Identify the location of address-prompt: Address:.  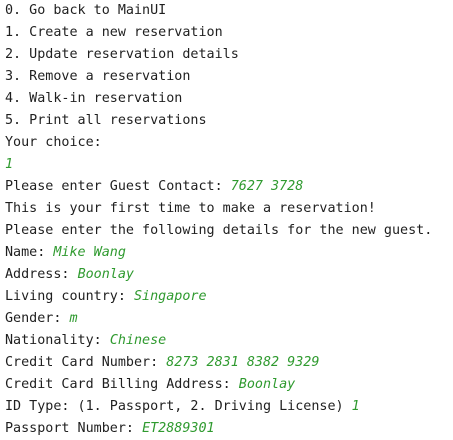
(41, 274).